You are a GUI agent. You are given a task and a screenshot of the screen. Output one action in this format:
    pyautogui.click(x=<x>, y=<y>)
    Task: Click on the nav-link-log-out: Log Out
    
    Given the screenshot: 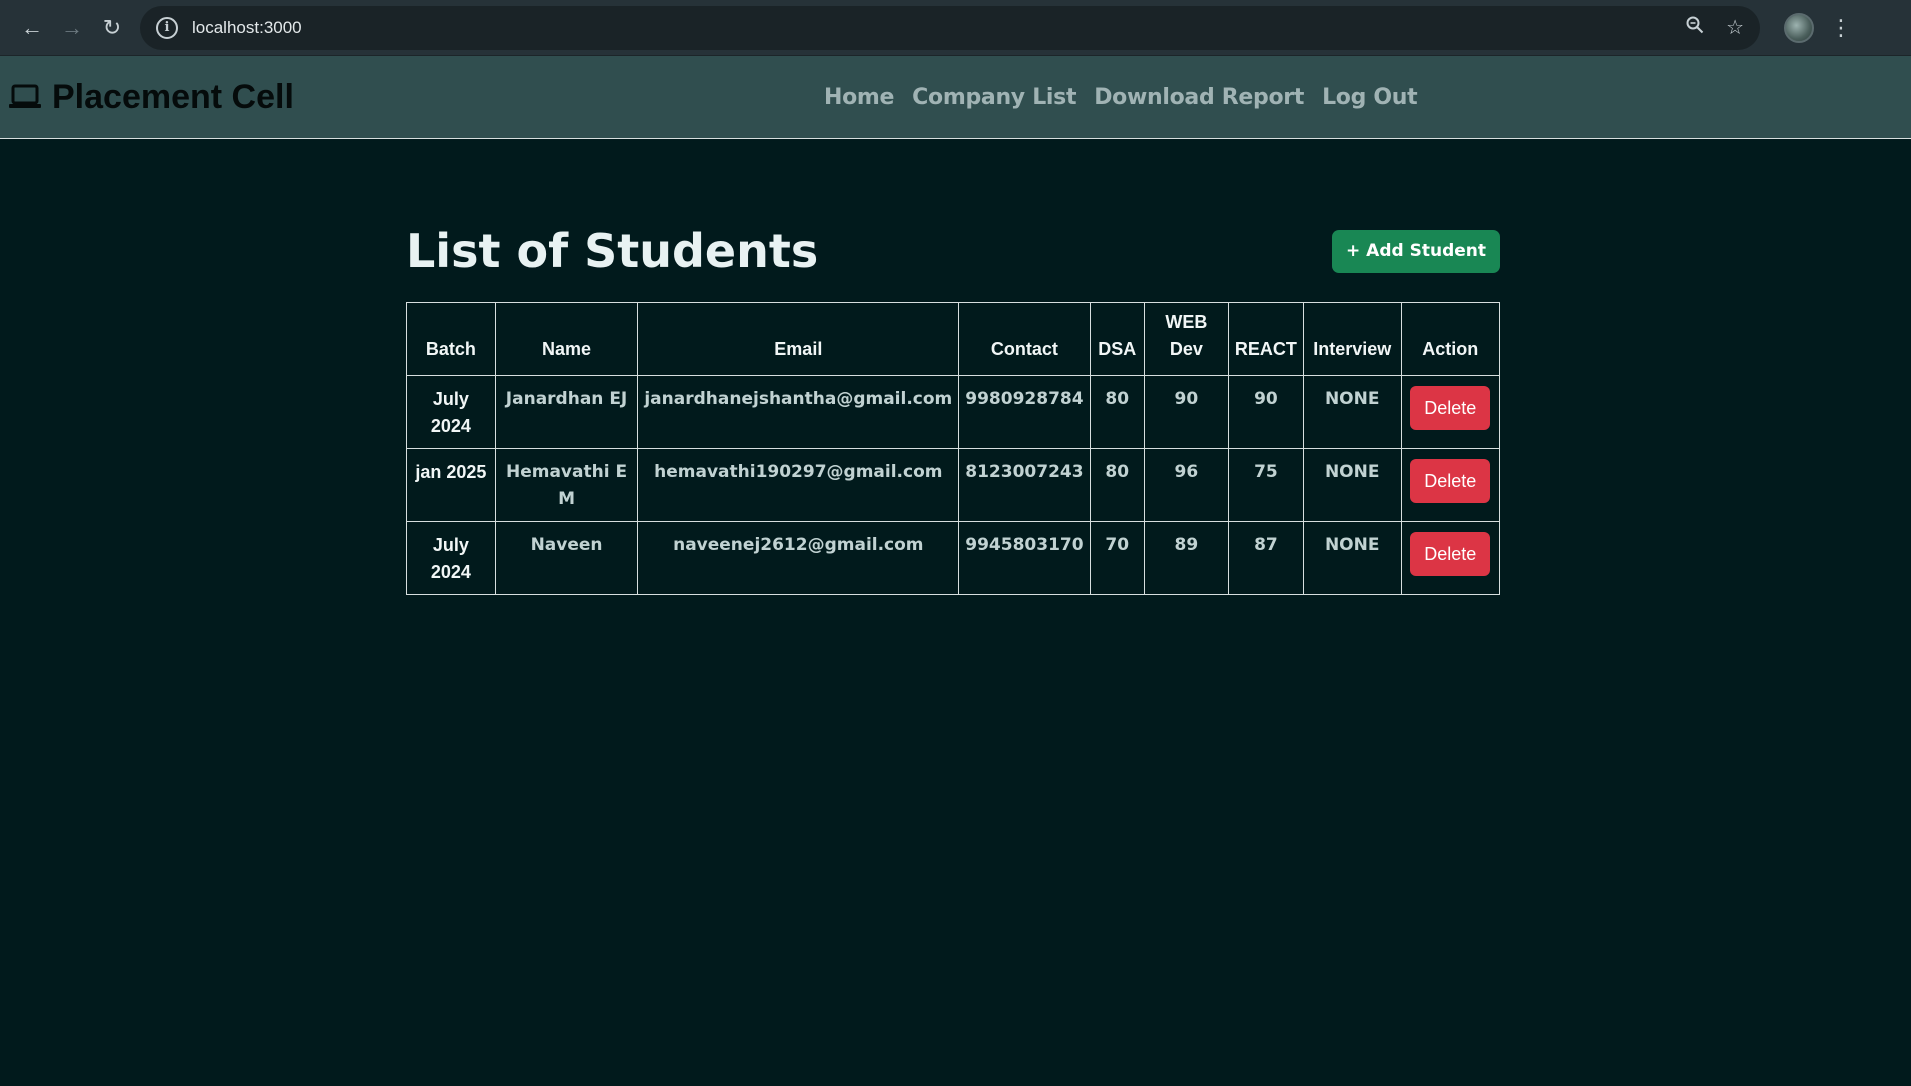 What is the action you would take?
    pyautogui.click(x=1370, y=97)
    